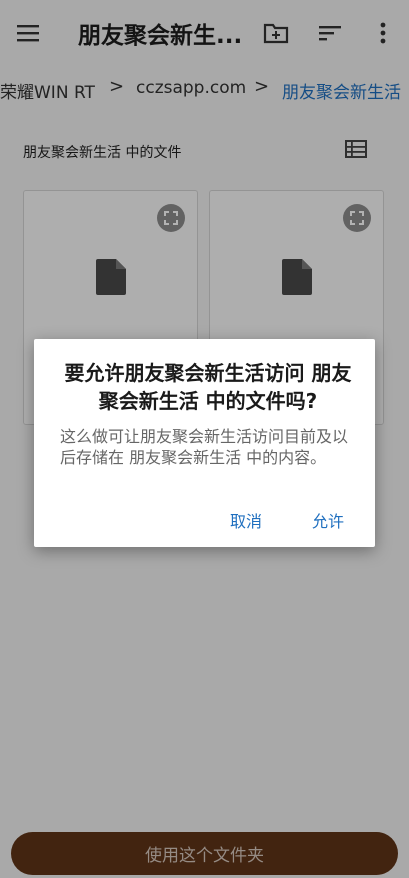 Image resolution: width=409 pixels, height=878 pixels. Describe the element at coordinates (328, 520) in the screenshot. I see `allow-button: 允许` at that location.